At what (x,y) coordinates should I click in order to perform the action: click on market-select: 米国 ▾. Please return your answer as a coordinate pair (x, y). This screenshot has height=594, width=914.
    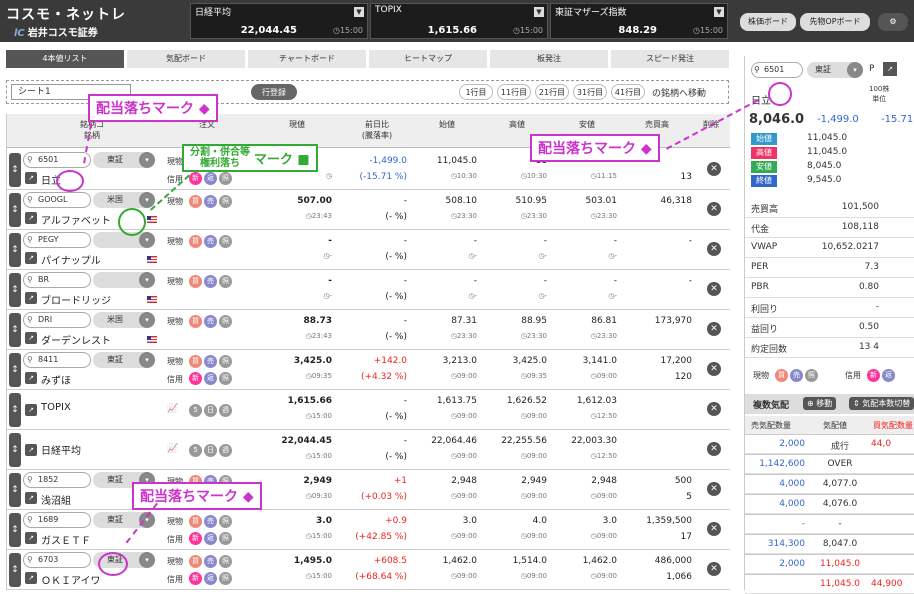
    Looking at the image, I should click on (124, 320).